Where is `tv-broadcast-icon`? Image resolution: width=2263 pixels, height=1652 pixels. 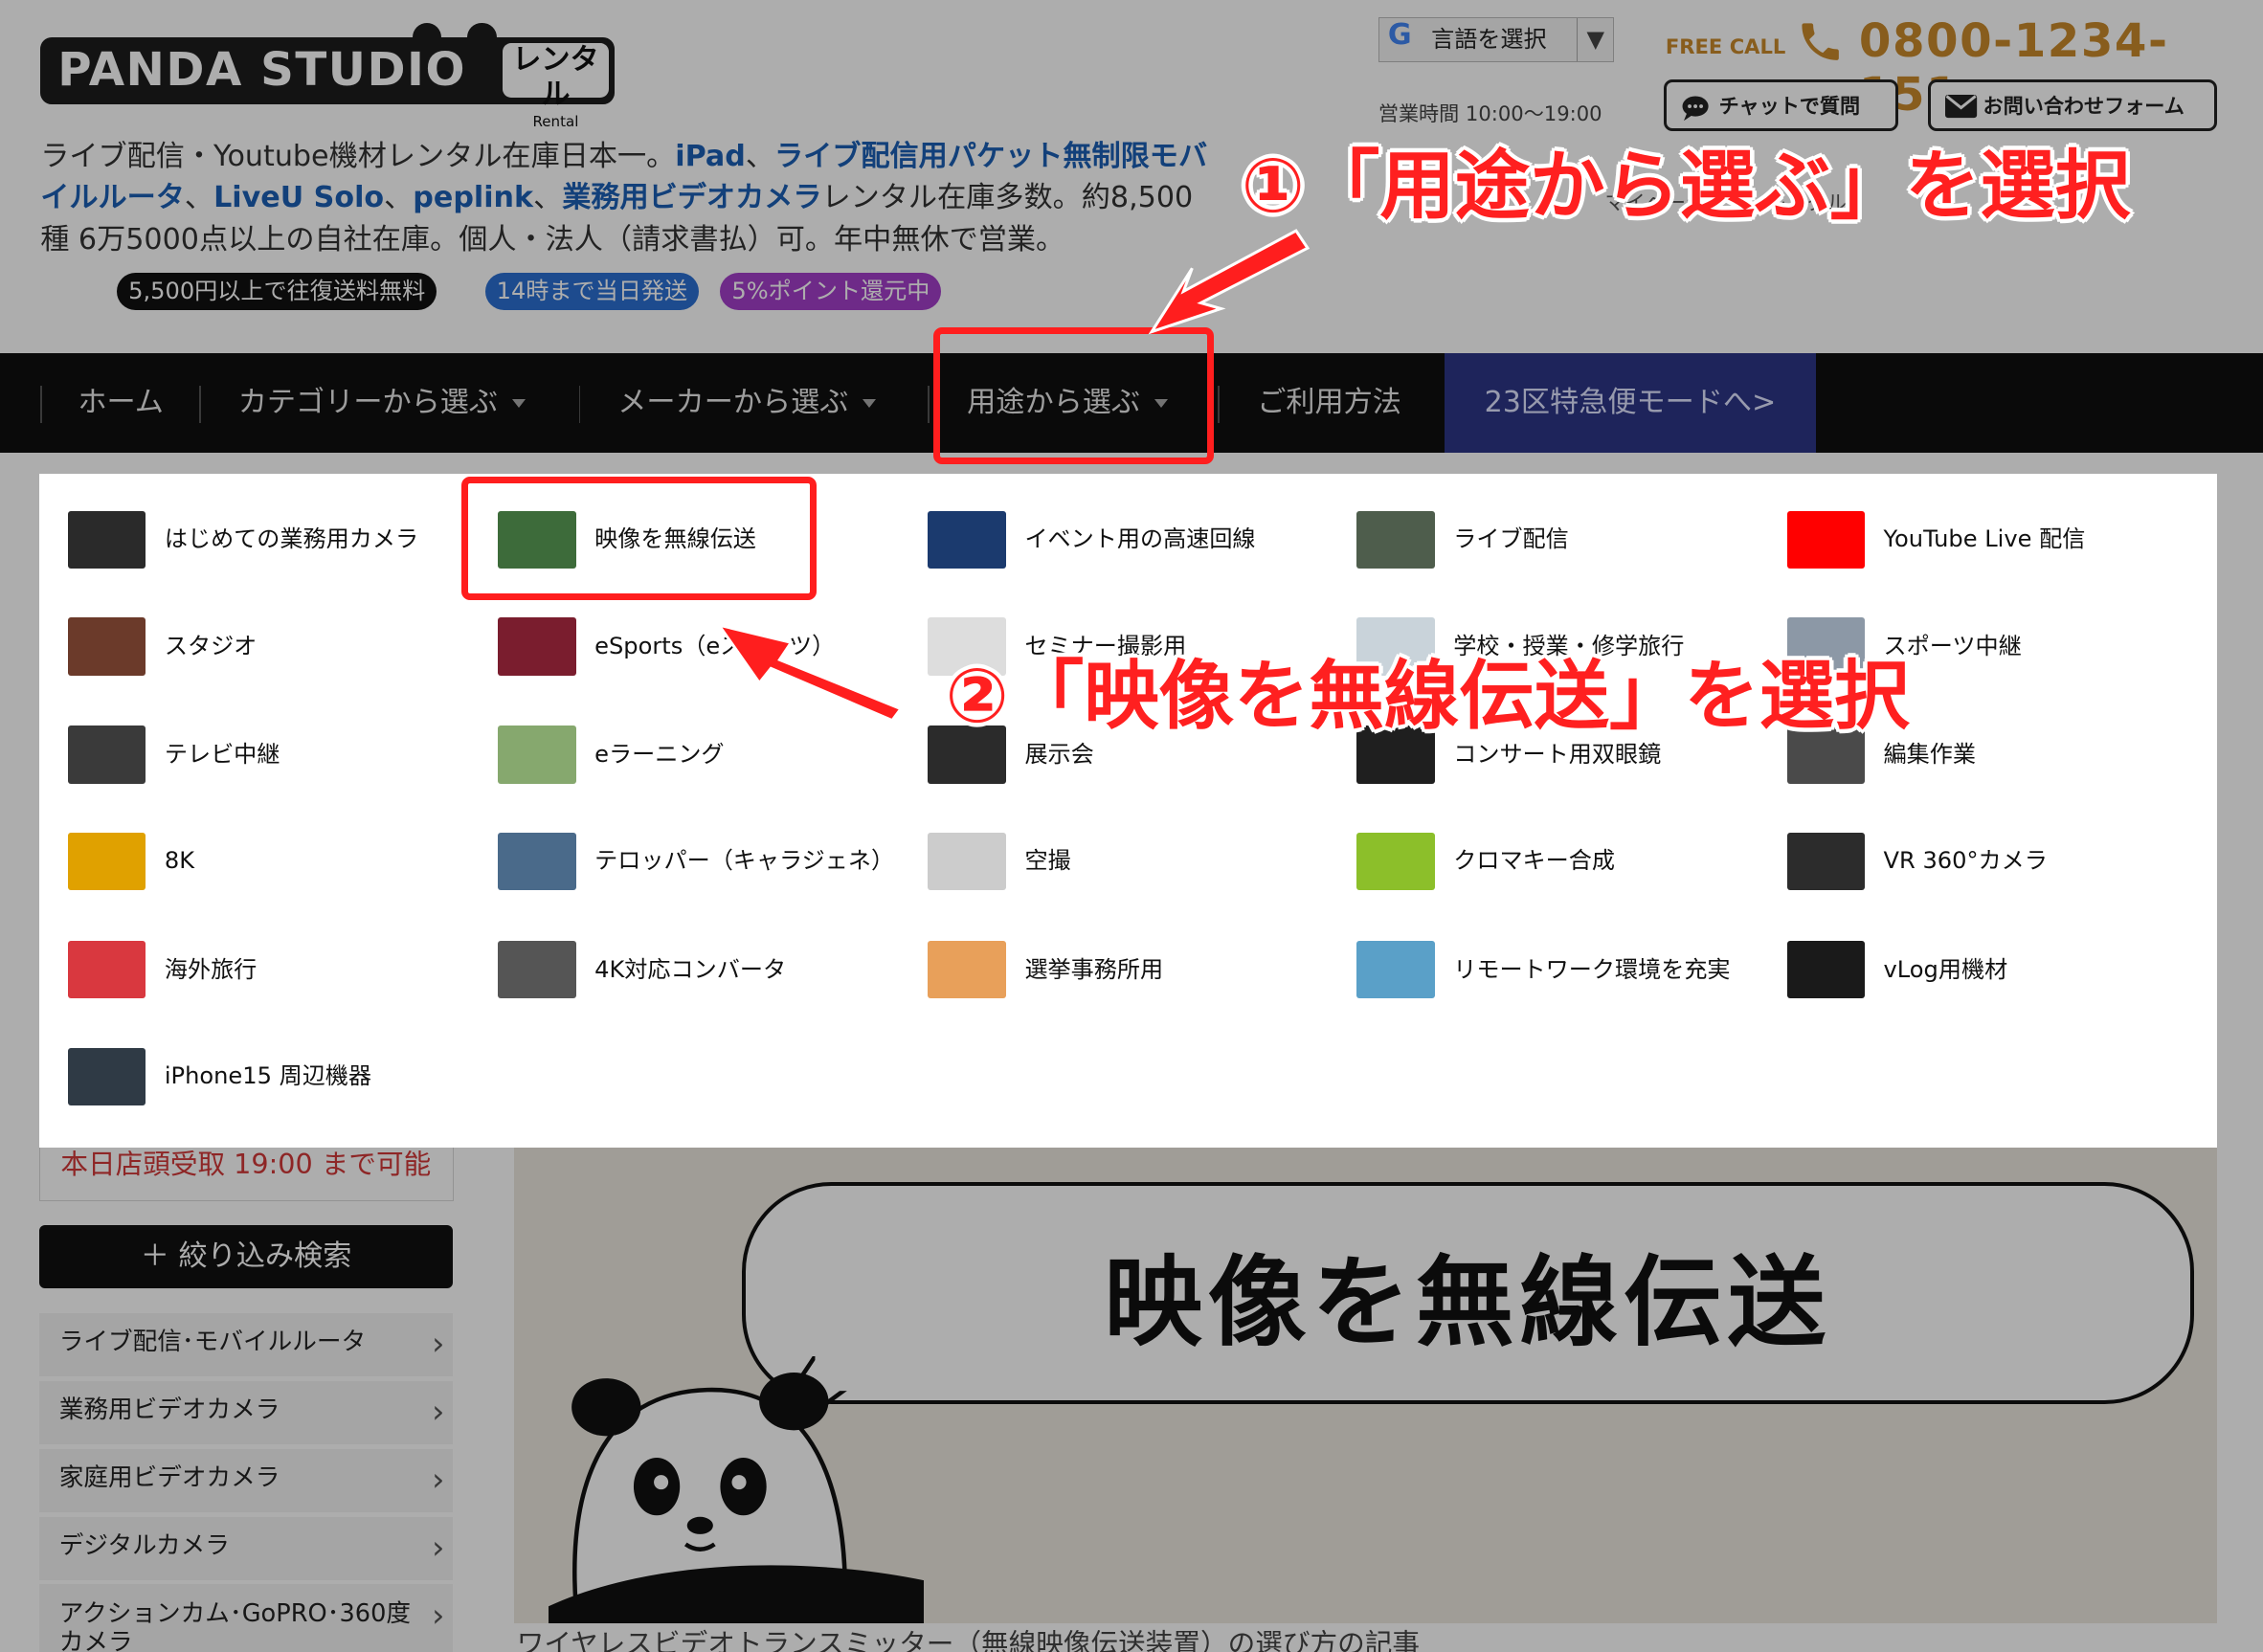
tv-broadcast-icon is located at coordinates (106, 755).